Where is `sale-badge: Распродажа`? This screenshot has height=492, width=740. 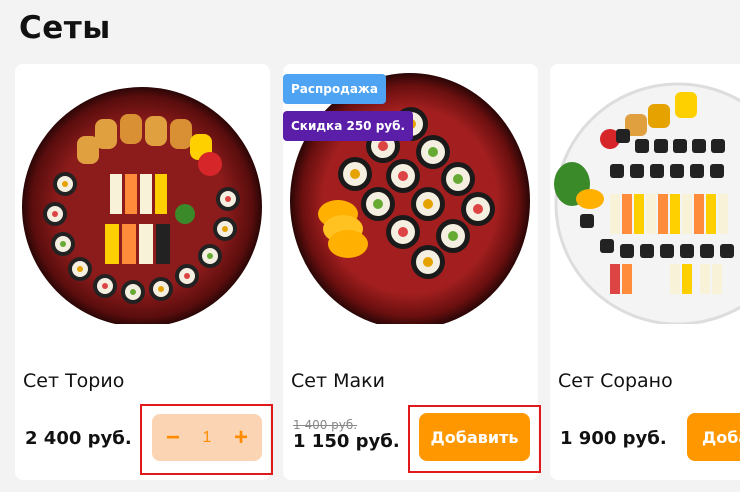 sale-badge: Распродажа is located at coordinates (334, 89).